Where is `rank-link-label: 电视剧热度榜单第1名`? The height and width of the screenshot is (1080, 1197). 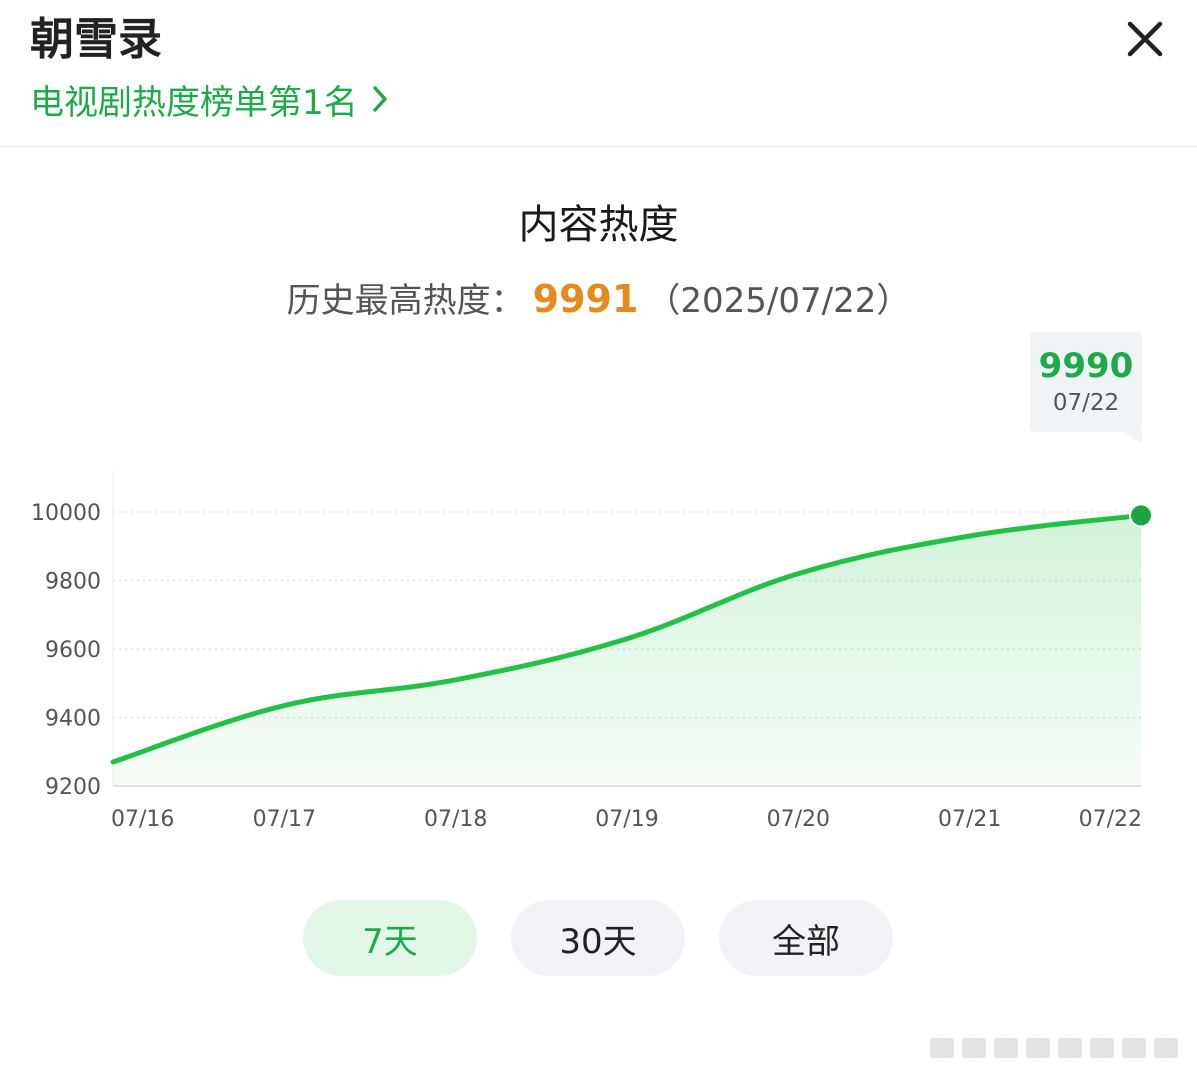 rank-link-label: 电视剧热度榜单第1名 is located at coordinates (194, 102).